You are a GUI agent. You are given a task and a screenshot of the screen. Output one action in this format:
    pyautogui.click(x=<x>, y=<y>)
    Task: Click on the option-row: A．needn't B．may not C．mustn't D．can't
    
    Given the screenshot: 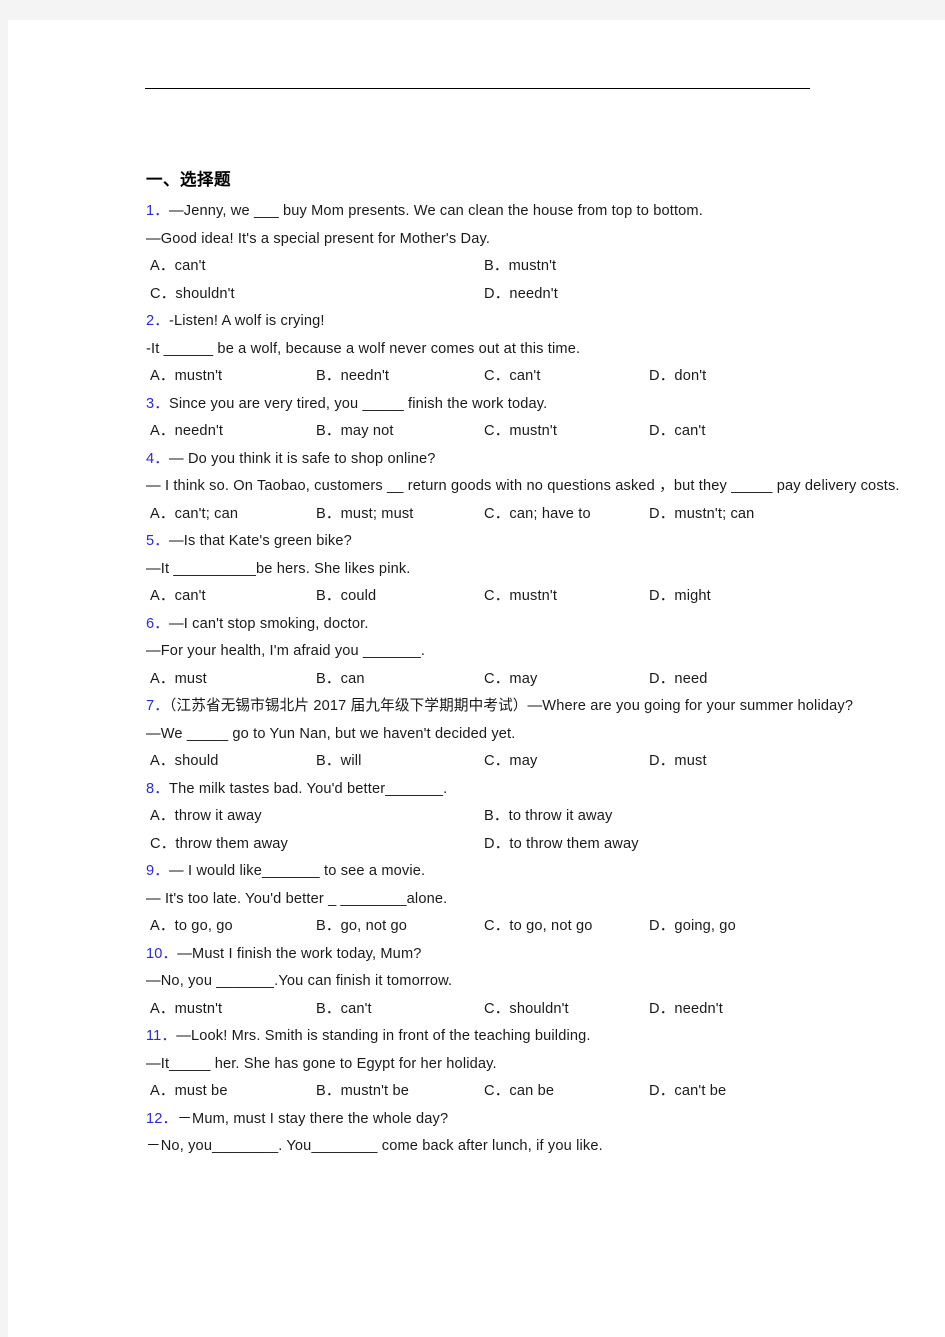 What is the action you would take?
    pyautogui.click(x=541, y=432)
    